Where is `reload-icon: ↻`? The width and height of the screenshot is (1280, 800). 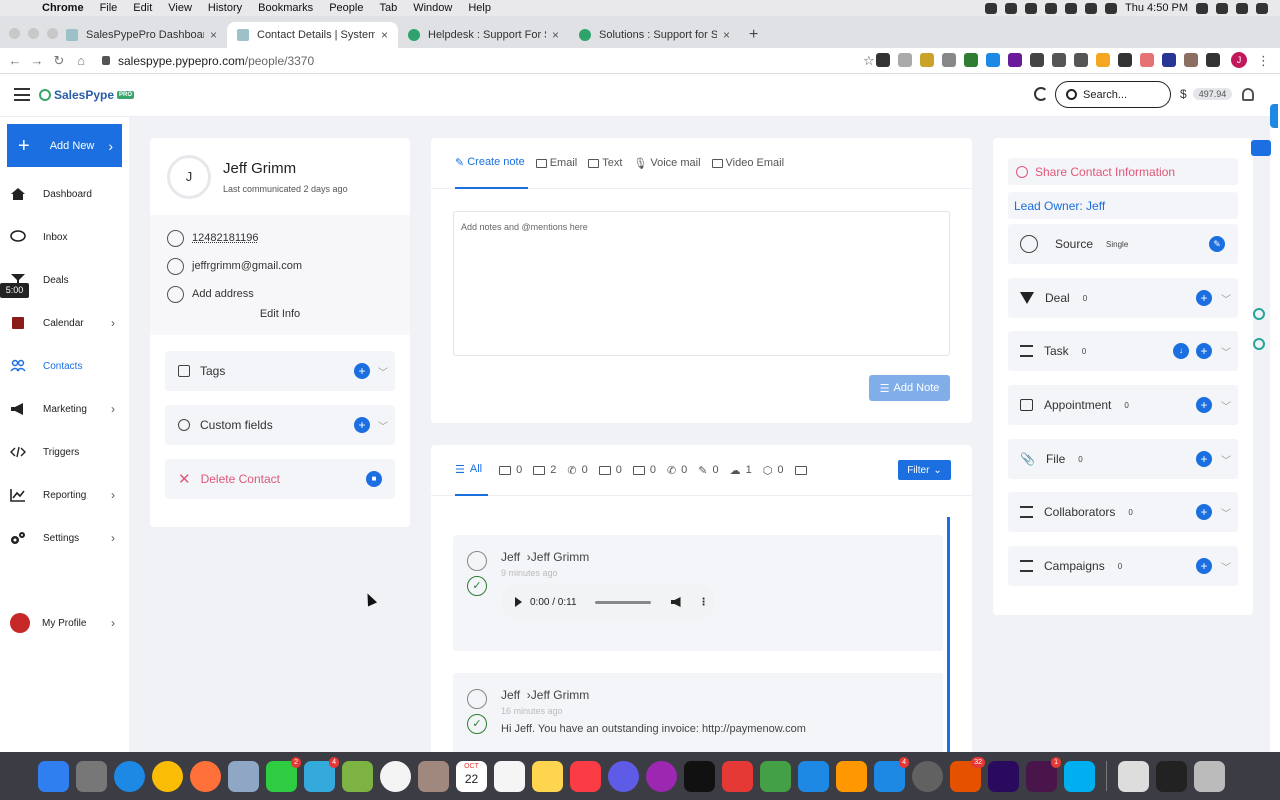 reload-icon: ↻ is located at coordinates (59, 61).